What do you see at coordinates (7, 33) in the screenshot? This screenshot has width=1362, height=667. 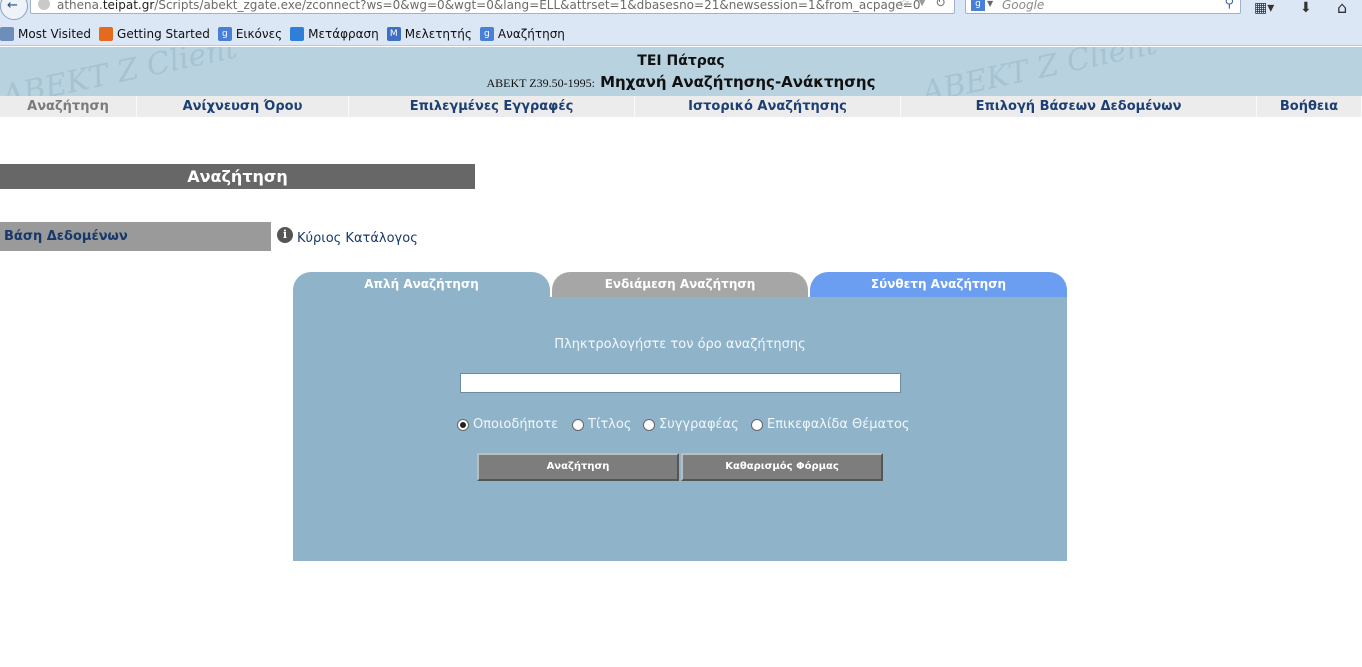 I see `most-visited-icon` at bounding box center [7, 33].